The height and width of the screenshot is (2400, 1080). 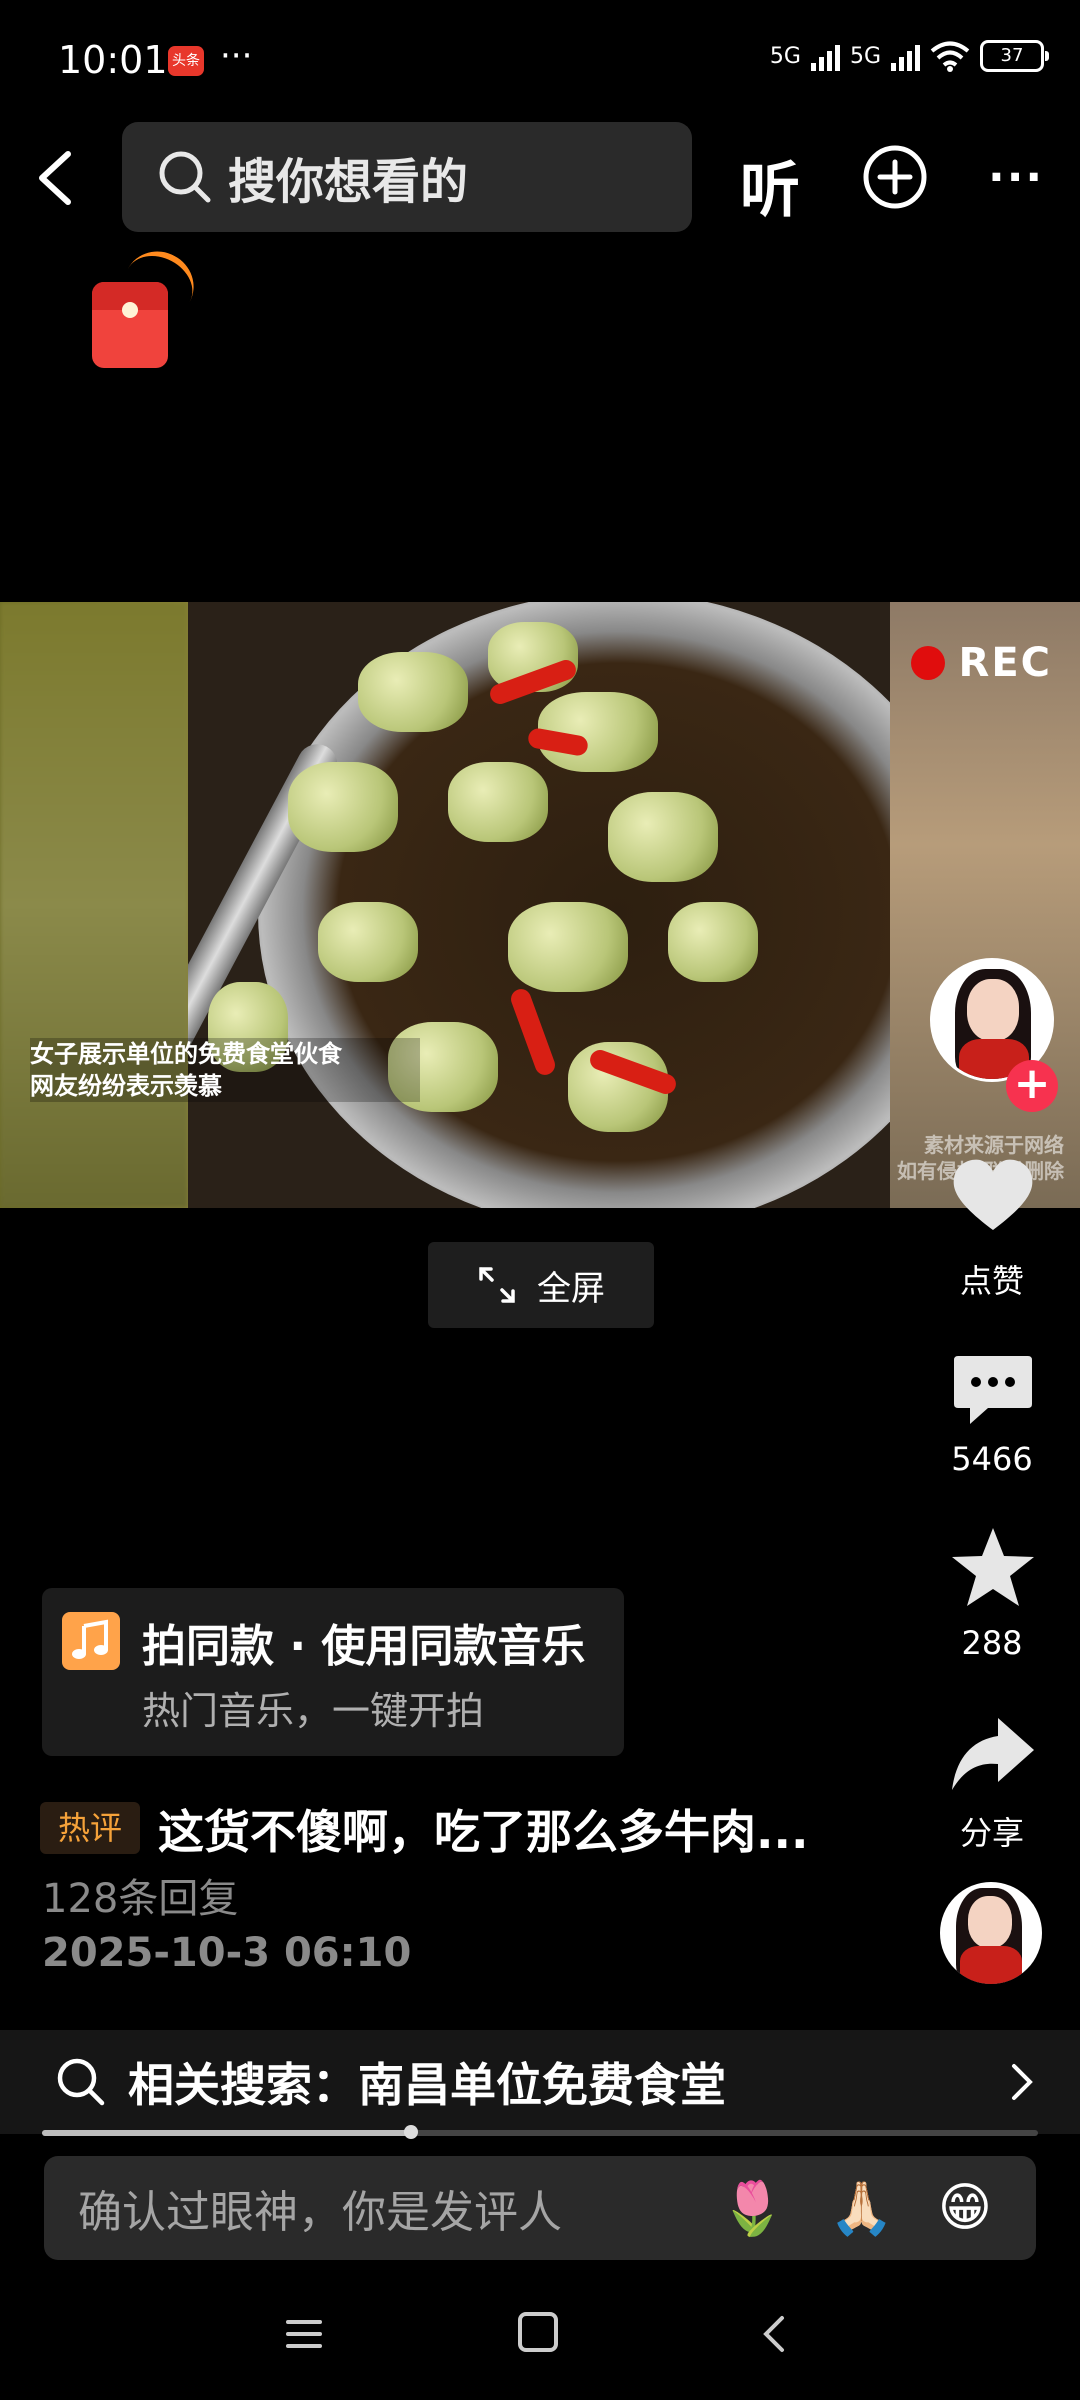 I want to click on pray-emoji-button: 🙏🏻, so click(x=861, y=2208).